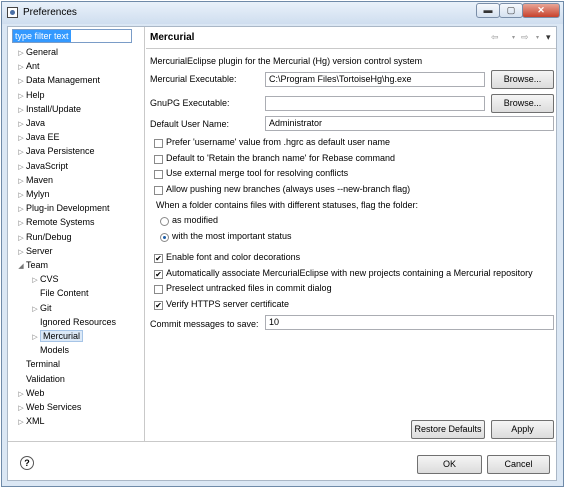 The height and width of the screenshot is (490, 567). Describe the element at coordinates (35, 392) in the screenshot. I see `tree-item-label: Web` at that location.